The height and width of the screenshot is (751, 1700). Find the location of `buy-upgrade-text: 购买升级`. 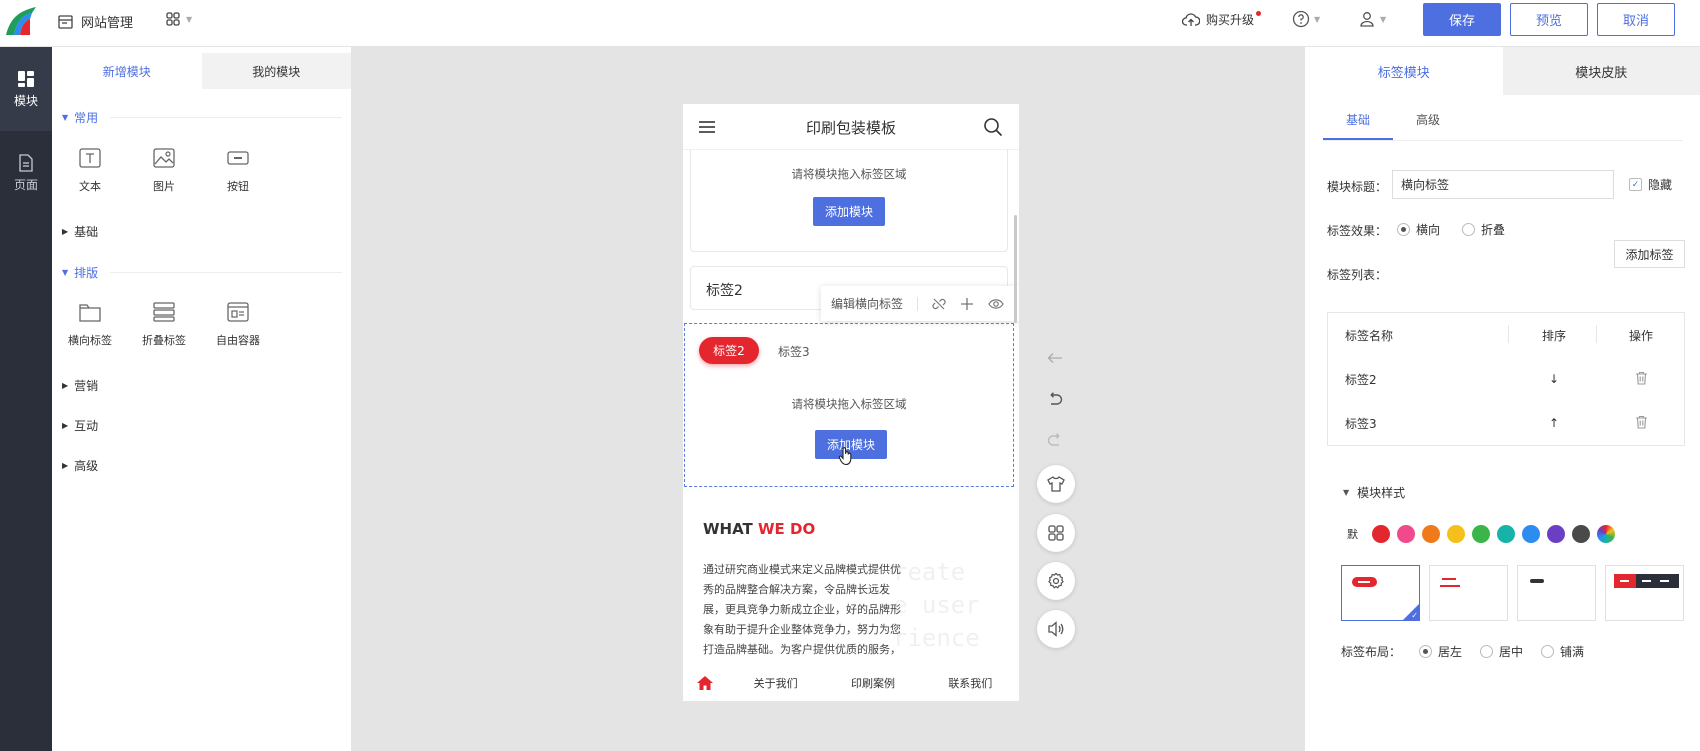

buy-upgrade-text: 购买升级 is located at coordinates (1230, 20).